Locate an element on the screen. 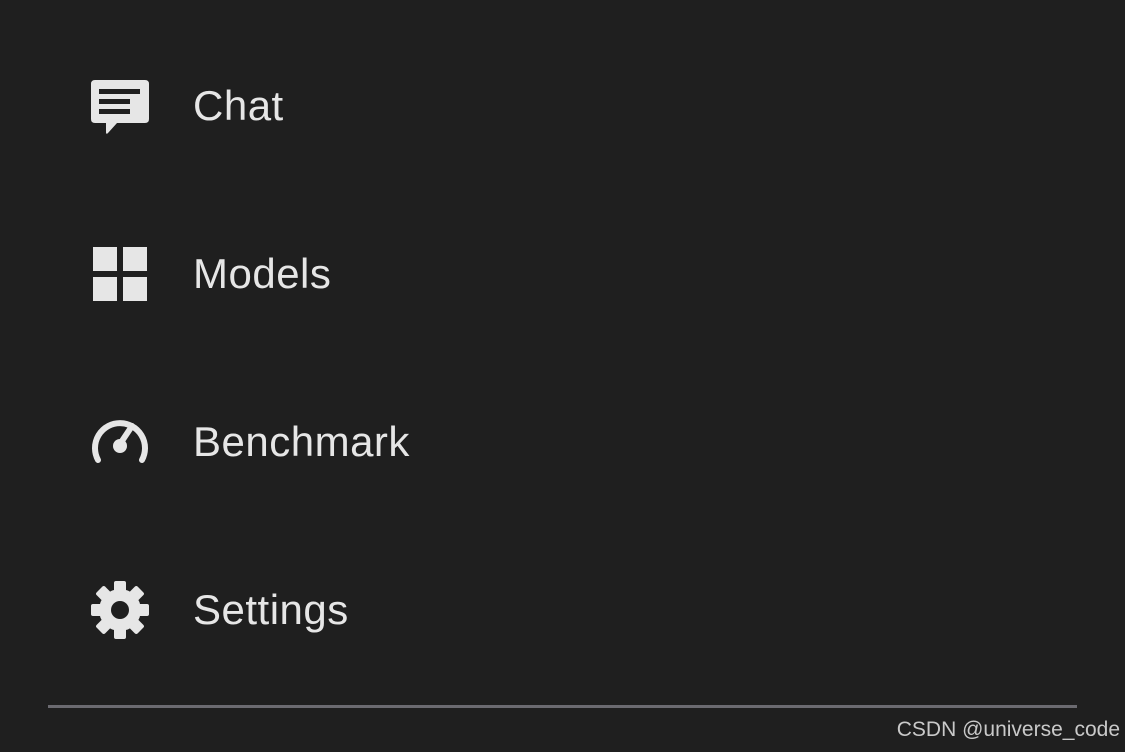 The image size is (1125, 752). nav-item-label: Chat is located at coordinates (238, 105).